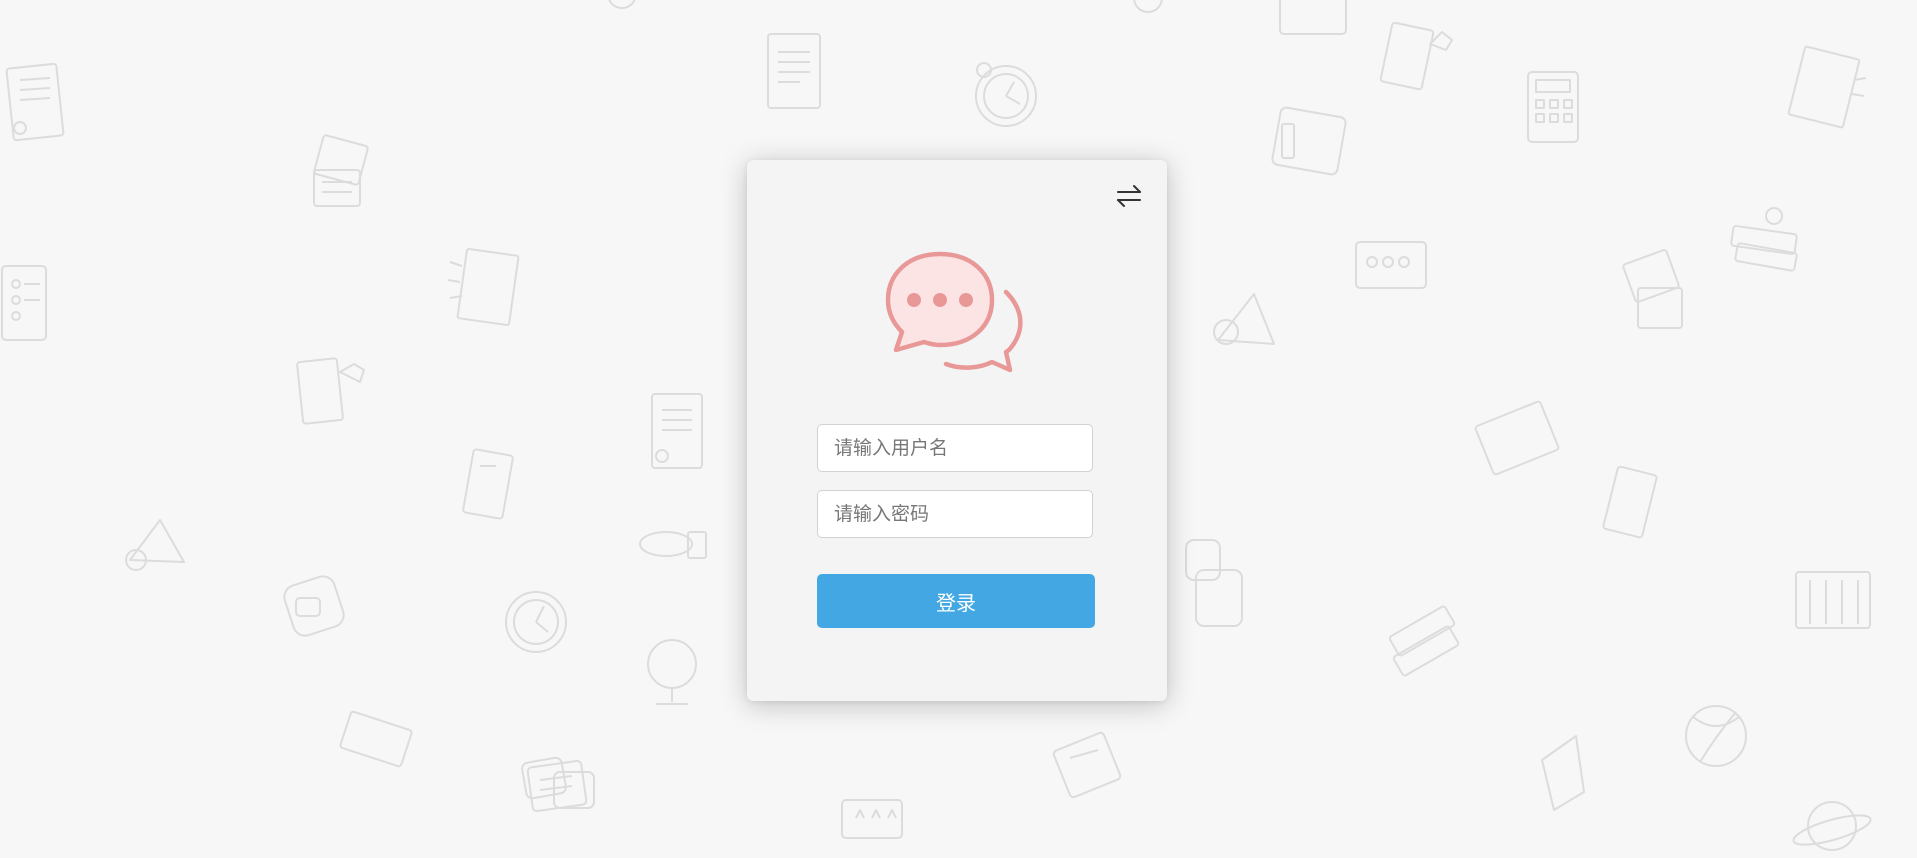 This screenshot has width=1917, height=858. I want to click on stamp-doodle, so click(673, 545).